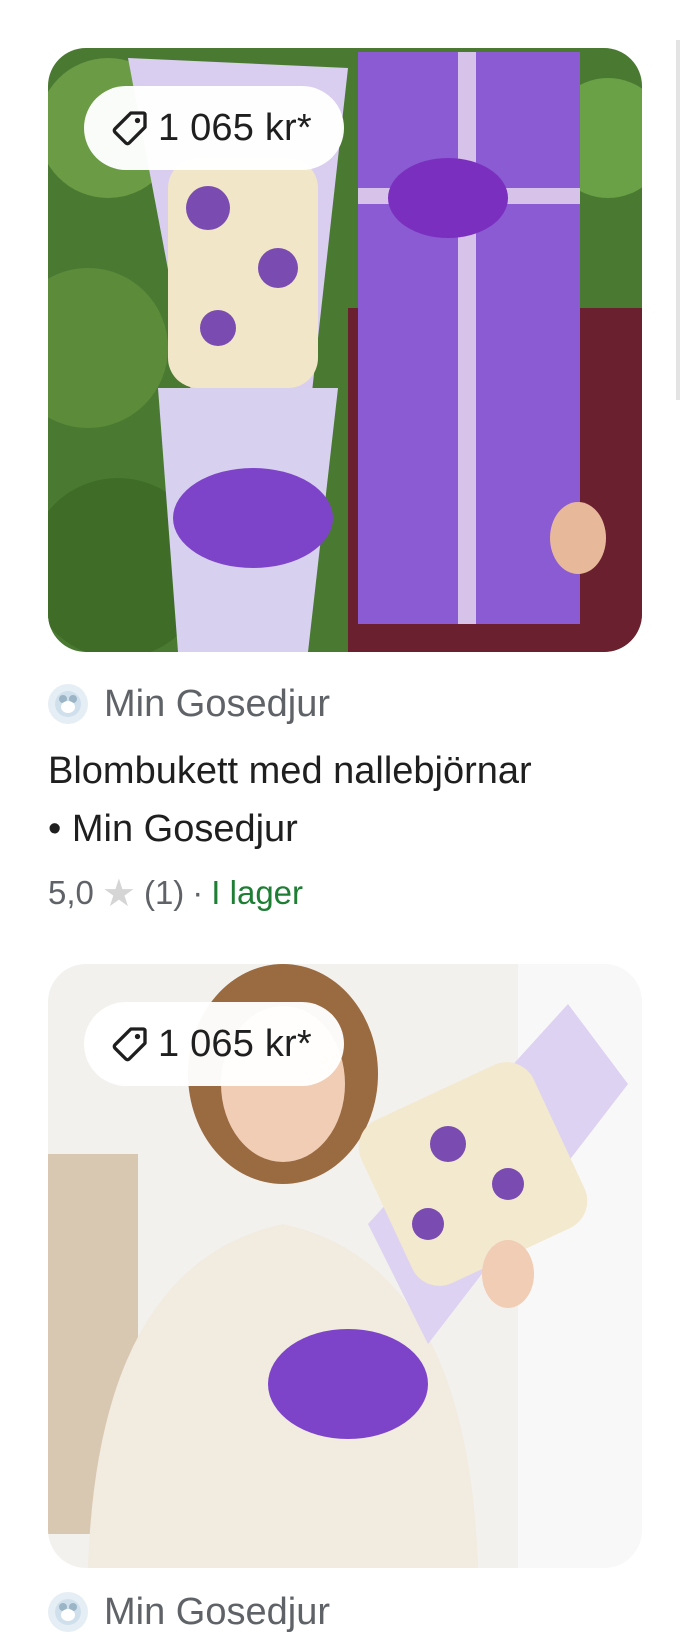  I want to click on price-badge-1: 1 065 kr*, so click(214, 128).